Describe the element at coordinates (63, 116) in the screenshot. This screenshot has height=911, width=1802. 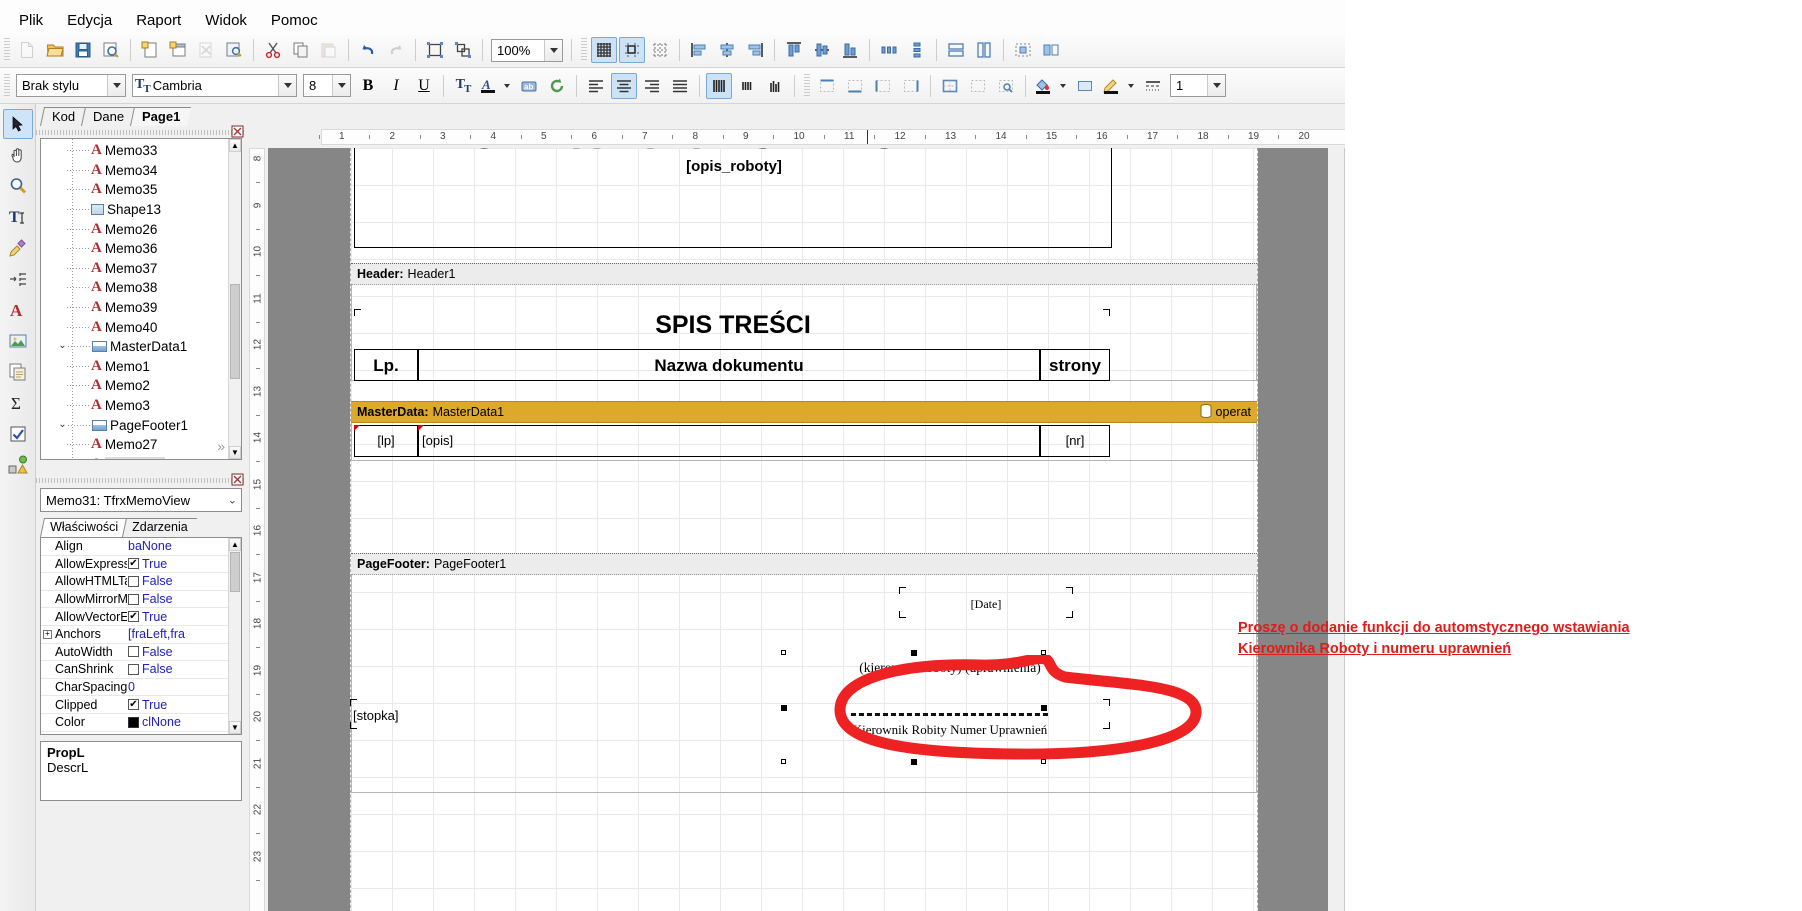
I see `tab-kod: Kod` at that location.